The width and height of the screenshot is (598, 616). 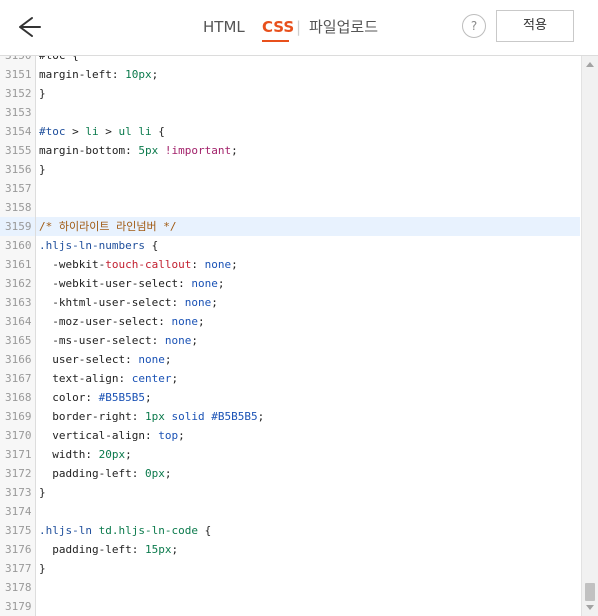 What do you see at coordinates (290, 492) in the screenshot?
I see `code-line: 3173}` at bounding box center [290, 492].